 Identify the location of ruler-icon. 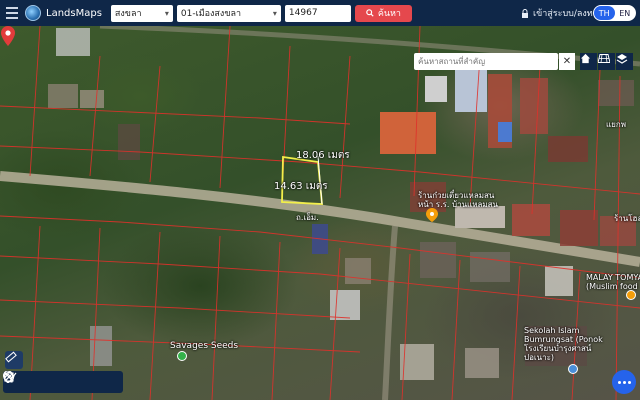
(11, 357).